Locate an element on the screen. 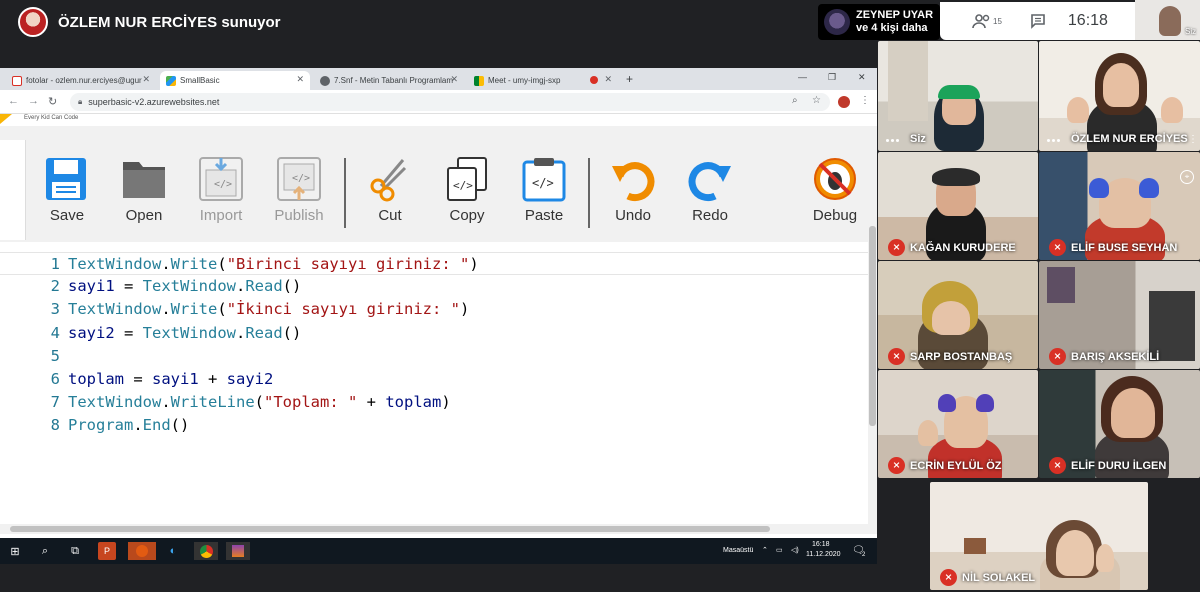 The width and height of the screenshot is (1200, 592). side-panel-tab is located at coordinates (13, 190).